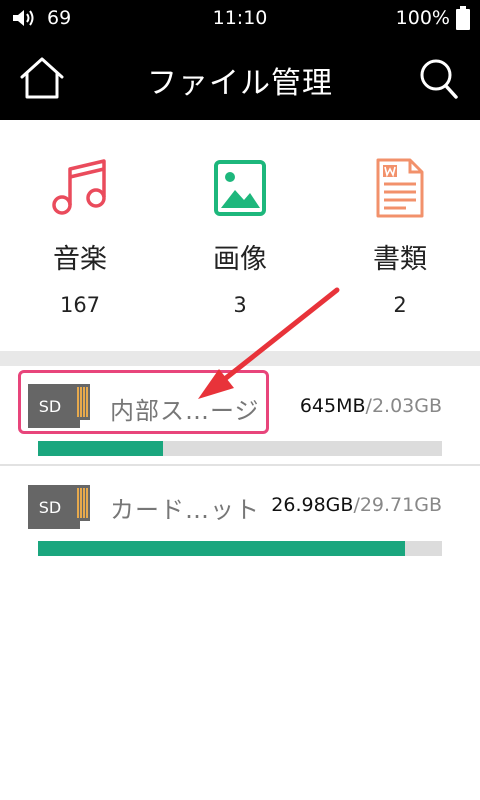 The height and width of the screenshot is (800, 480). I want to click on storage-used: 26.98GB, so click(312, 505).